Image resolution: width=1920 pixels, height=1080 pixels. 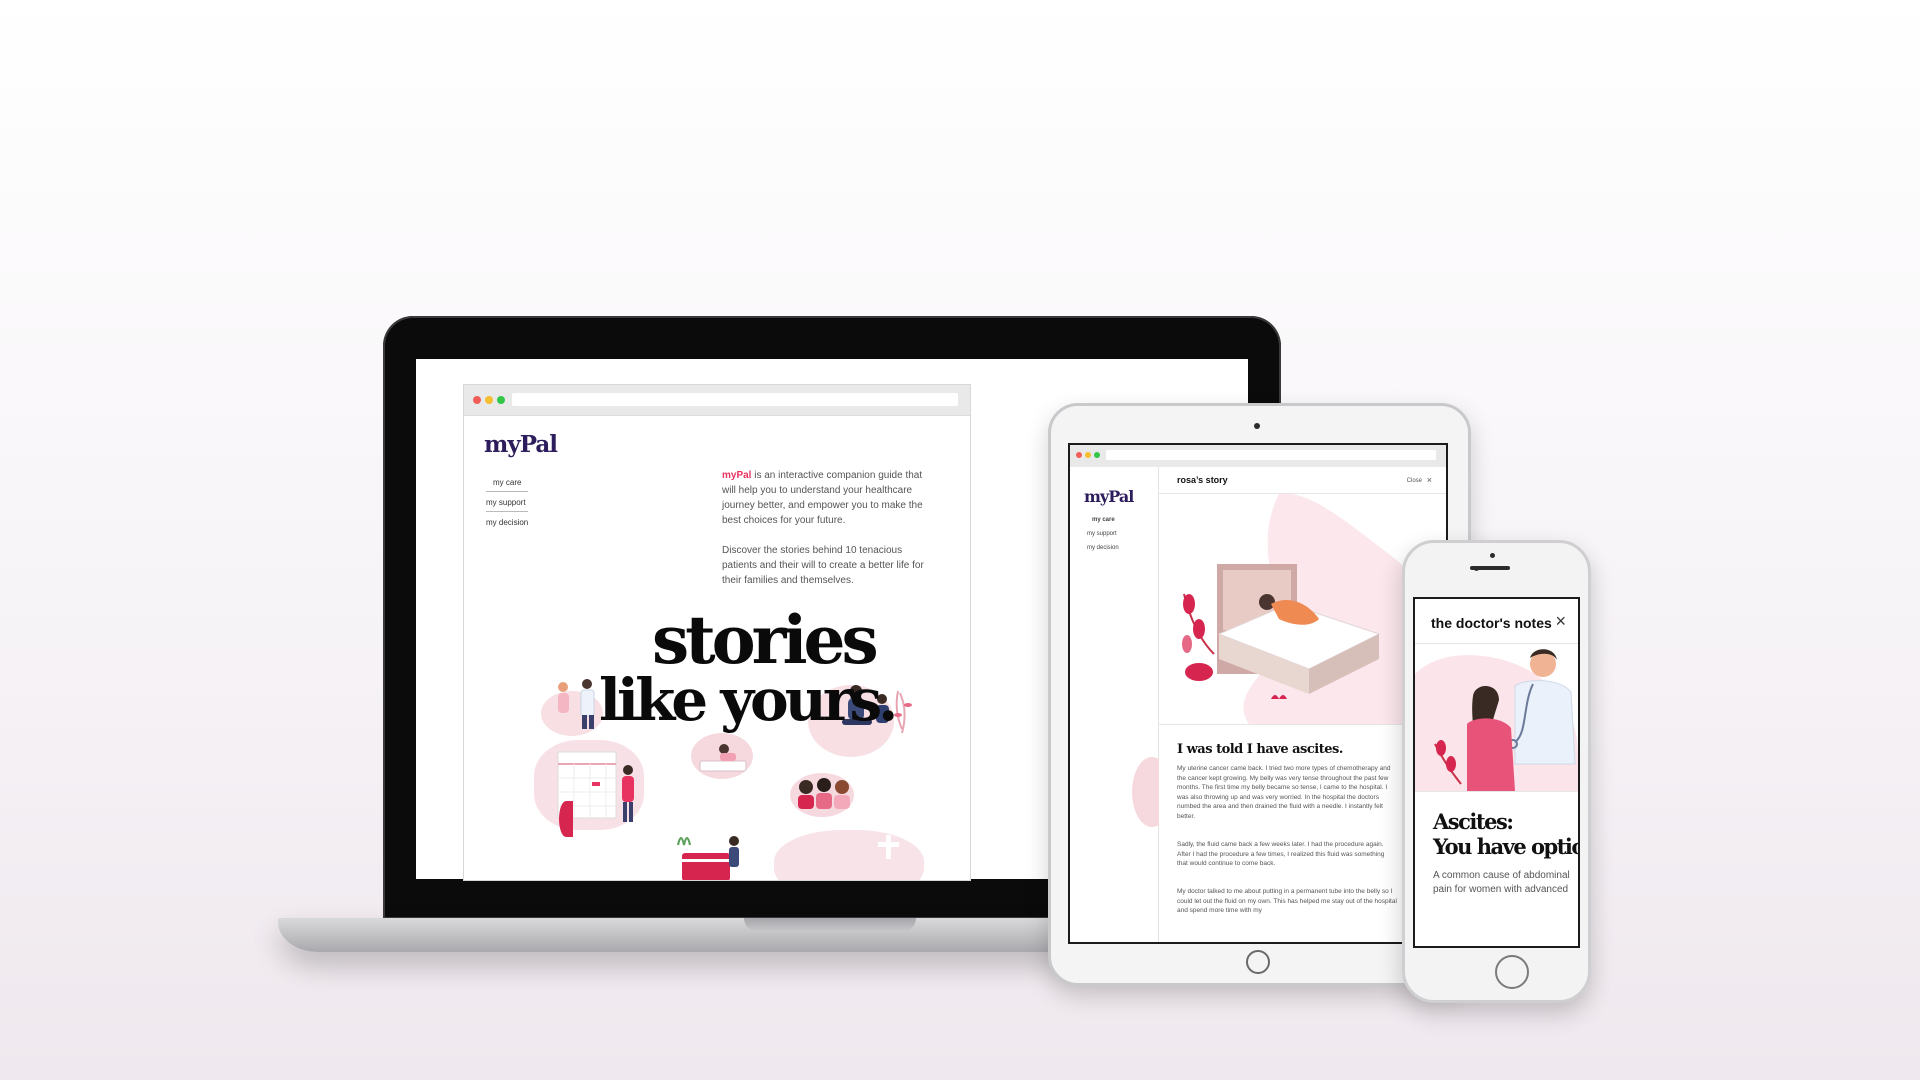 What do you see at coordinates (566, 819) in the screenshot?
I see `illustration-accent-shape` at bounding box center [566, 819].